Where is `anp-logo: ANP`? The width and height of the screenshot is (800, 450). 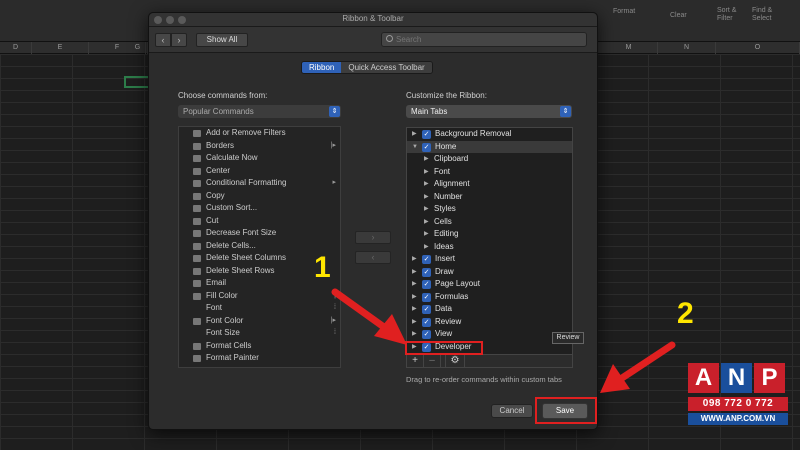
anp-logo: ANP is located at coordinates (738, 378).